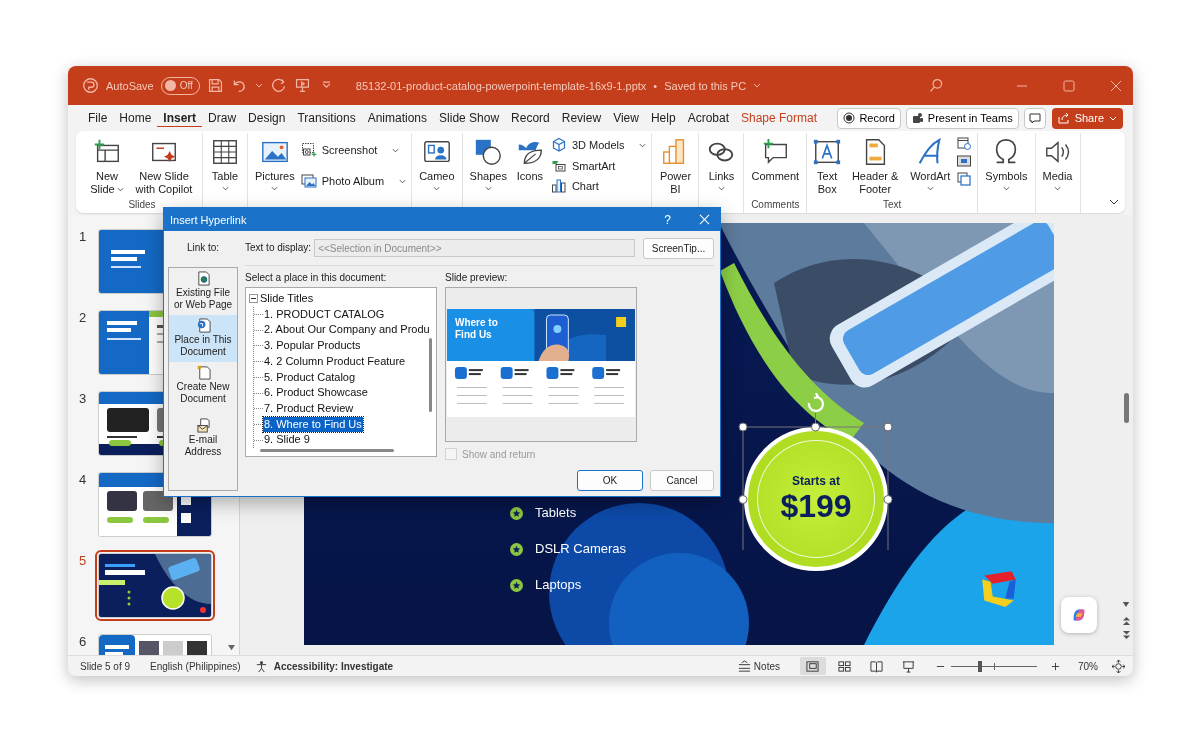  What do you see at coordinates (962, 118) in the screenshot?
I see `present-in-teams-button: Present in Teams` at bounding box center [962, 118].